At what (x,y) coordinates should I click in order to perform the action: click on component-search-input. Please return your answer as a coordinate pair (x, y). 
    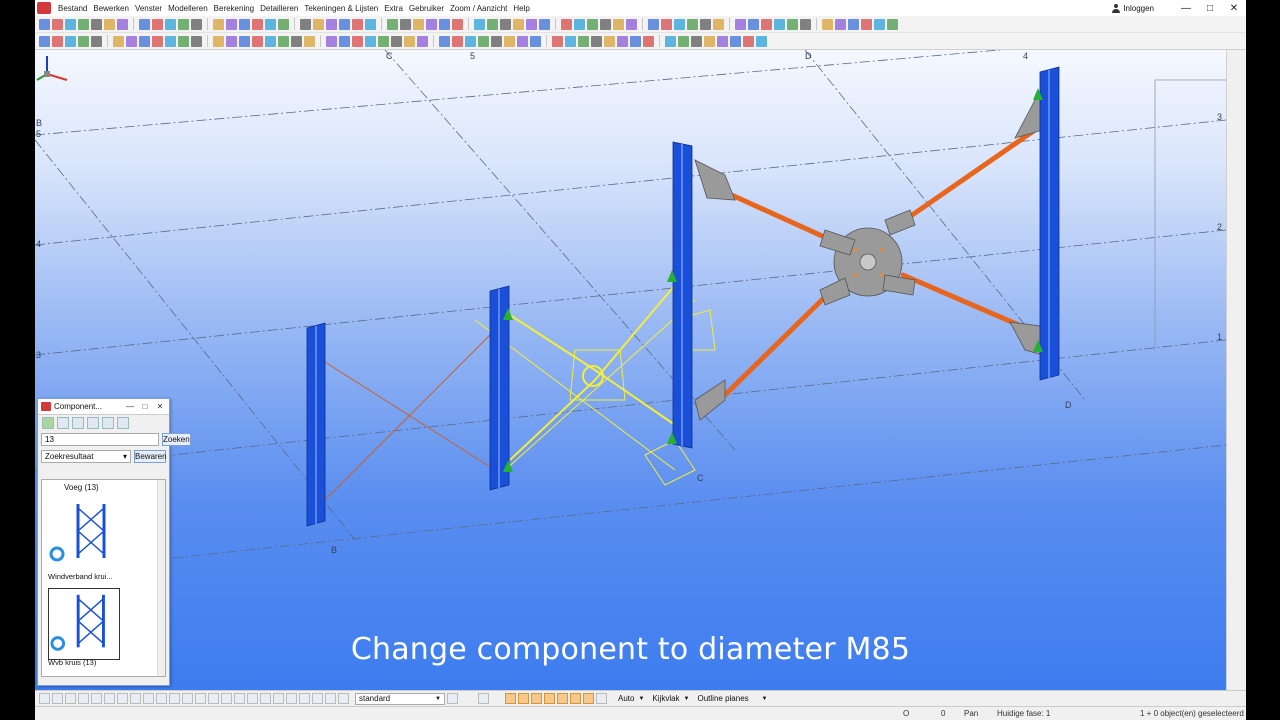
    Looking at the image, I should click on (100, 439).